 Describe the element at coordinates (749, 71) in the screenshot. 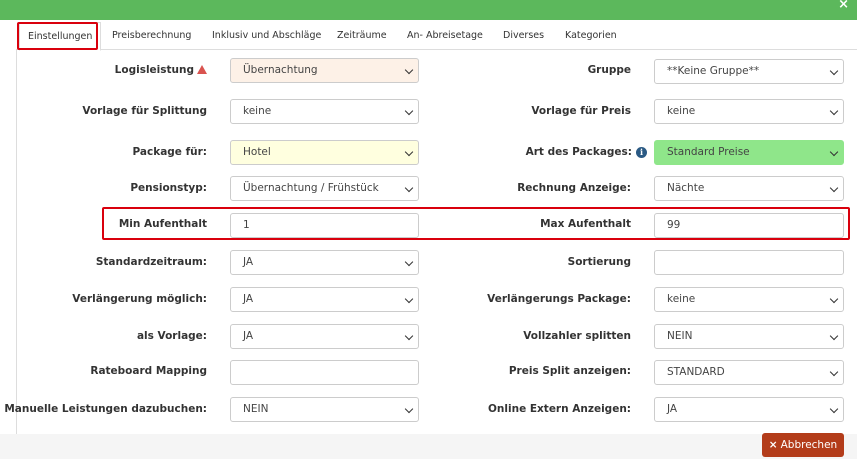

I see `gruppe-select: **Keine Gruppe**` at that location.